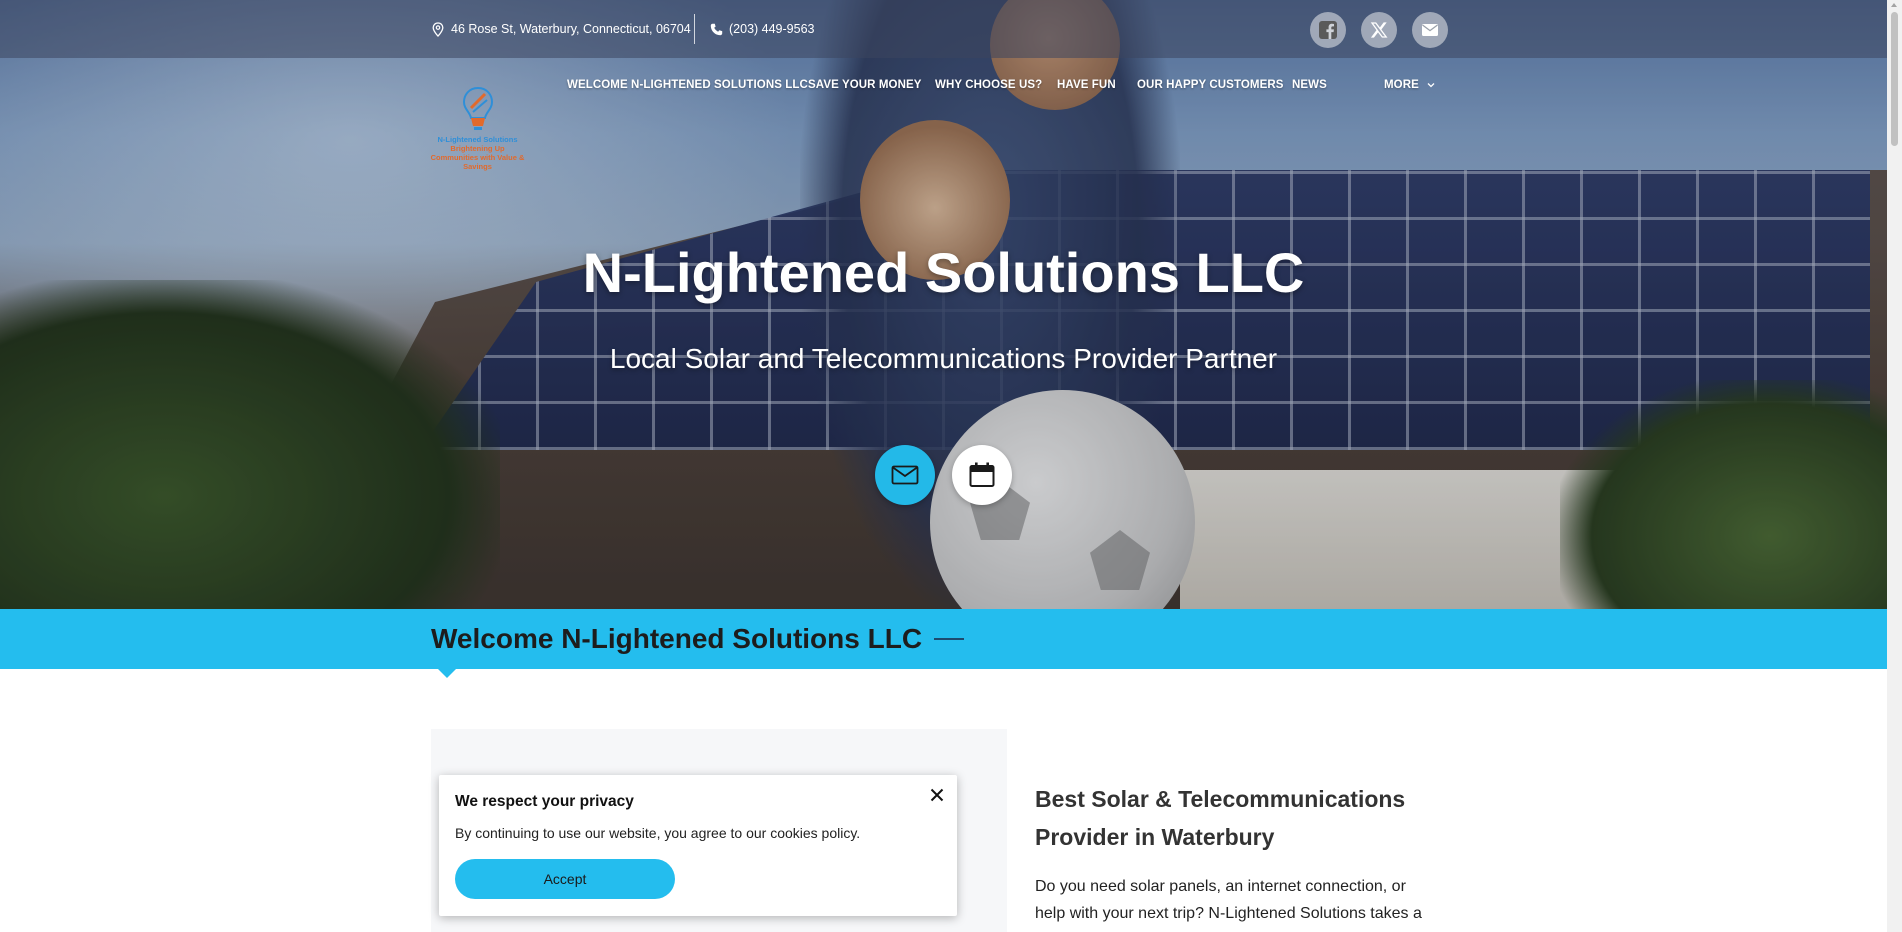 The width and height of the screenshot is (1902, 932). Describe the element at coordinates (477, 139) in the screenshot. I see `logo-brand-text: N-Lightened Solutions` at that location.